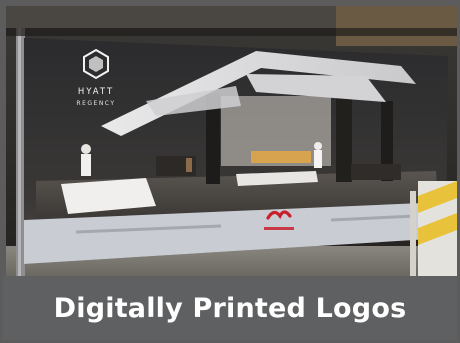 This screenshot has height=343, width=460. I want to click on caption-title: Digitally Printed Logos, so click(230, 308).